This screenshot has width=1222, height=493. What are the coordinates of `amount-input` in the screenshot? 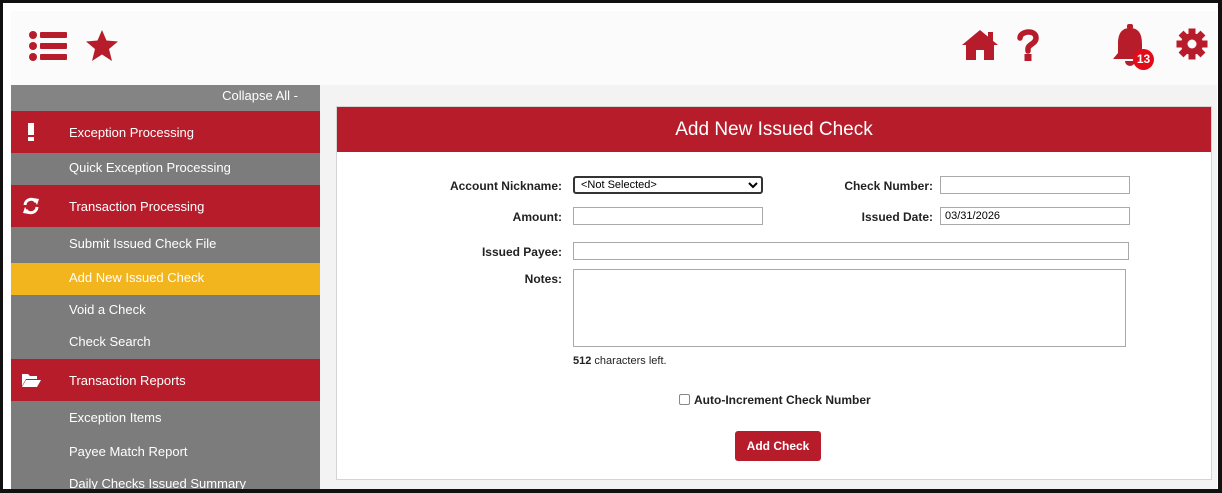 It's located at (668, 216).